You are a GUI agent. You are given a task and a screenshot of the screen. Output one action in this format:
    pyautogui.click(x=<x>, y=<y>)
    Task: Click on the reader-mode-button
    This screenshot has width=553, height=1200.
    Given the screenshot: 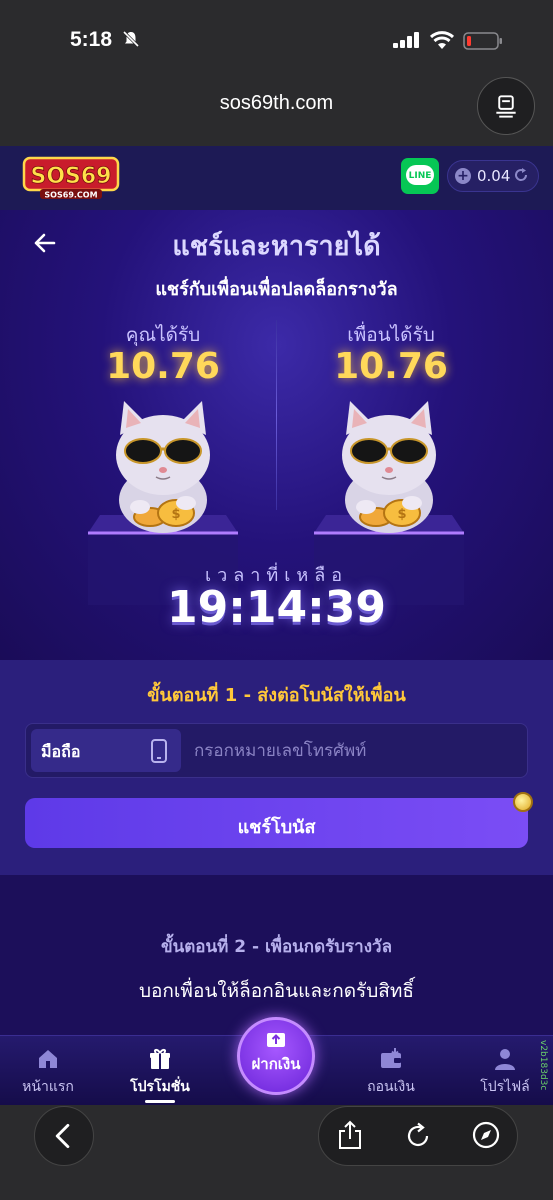 What is the action you would take?
    pyautogui.click(x=506, y=106)
    